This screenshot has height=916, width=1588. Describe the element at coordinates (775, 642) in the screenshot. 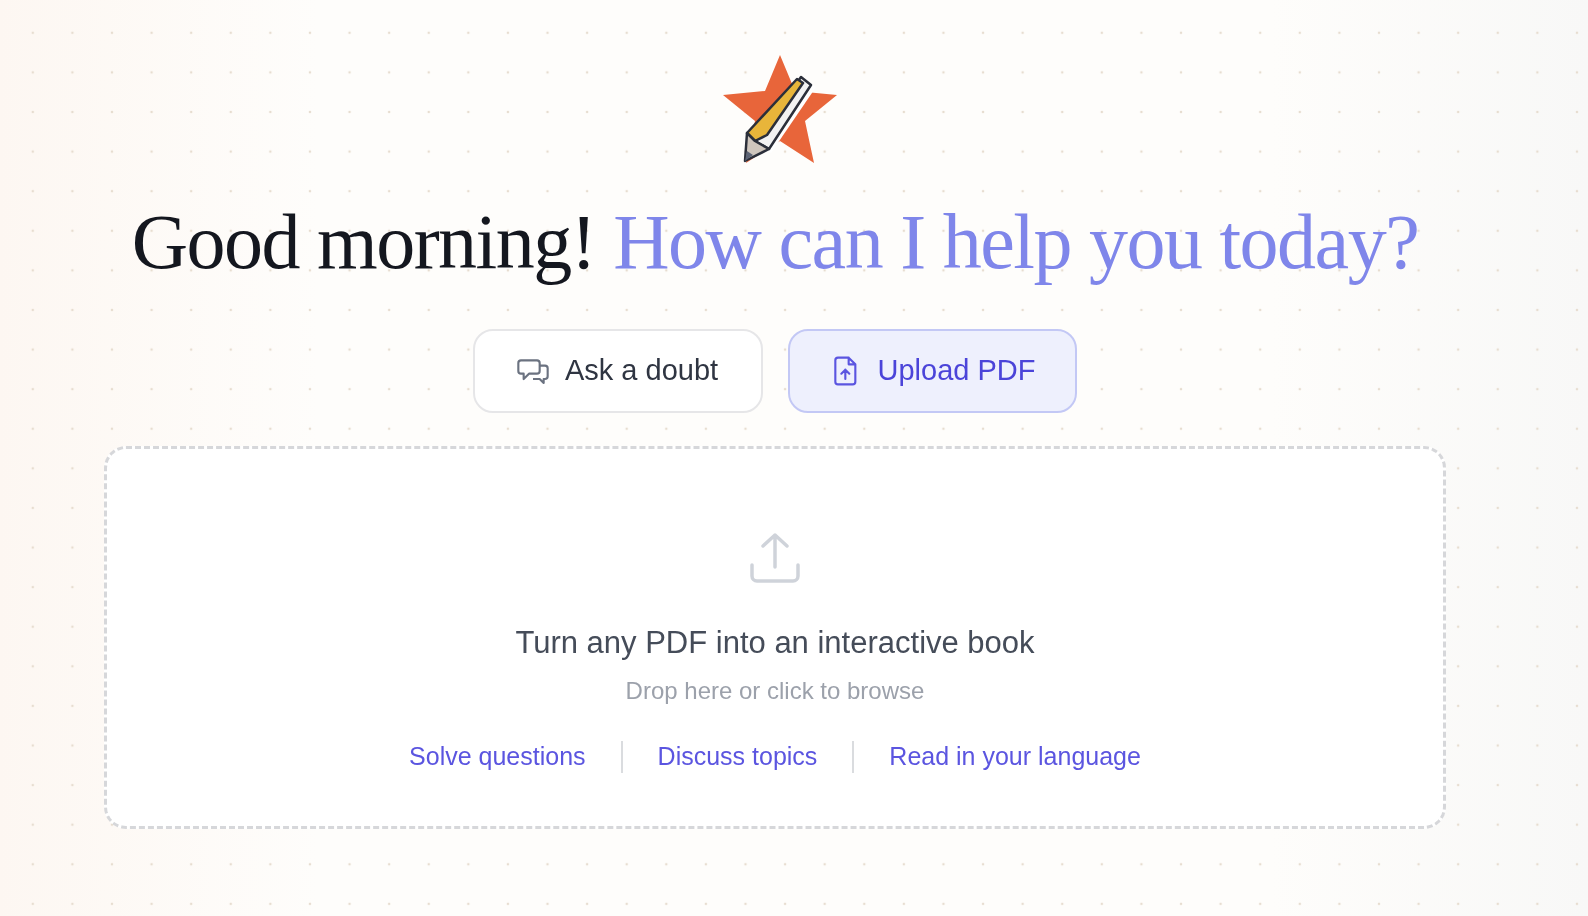

I see `dropzone-title: Turn any PDF into an interactive book` at that location.